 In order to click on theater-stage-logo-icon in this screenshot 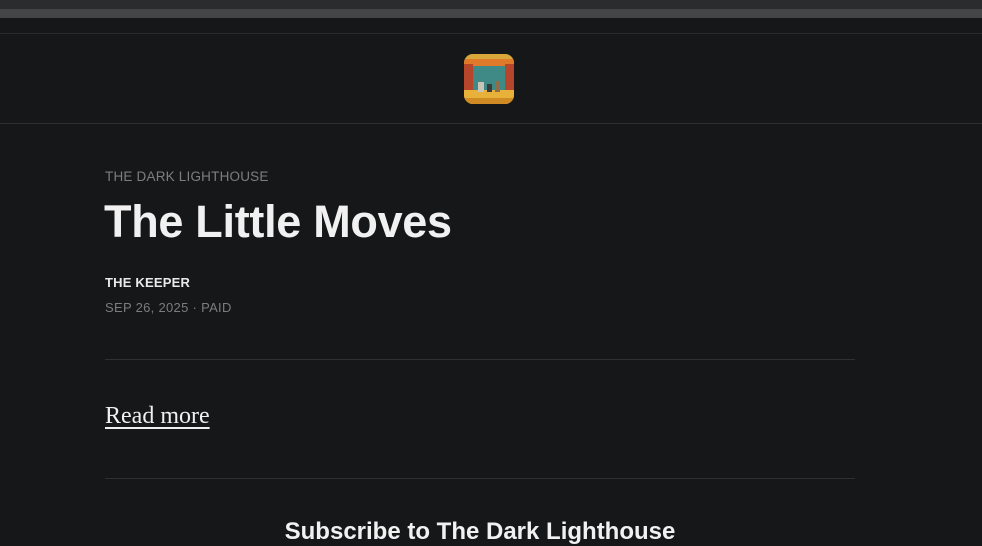, I will do `click(489, 79)`.